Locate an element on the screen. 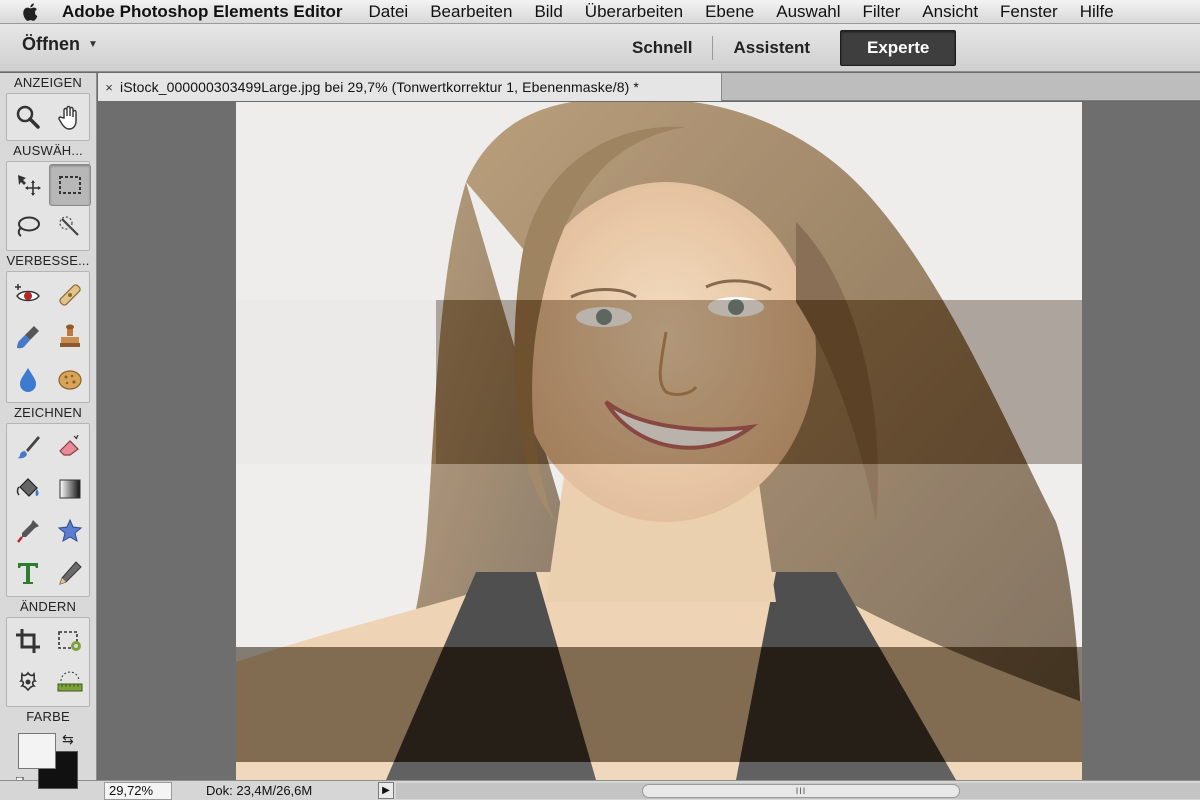 This screenshot has height=800, width=1200. paint-bucket-icon is located at coordinates (27, 487).